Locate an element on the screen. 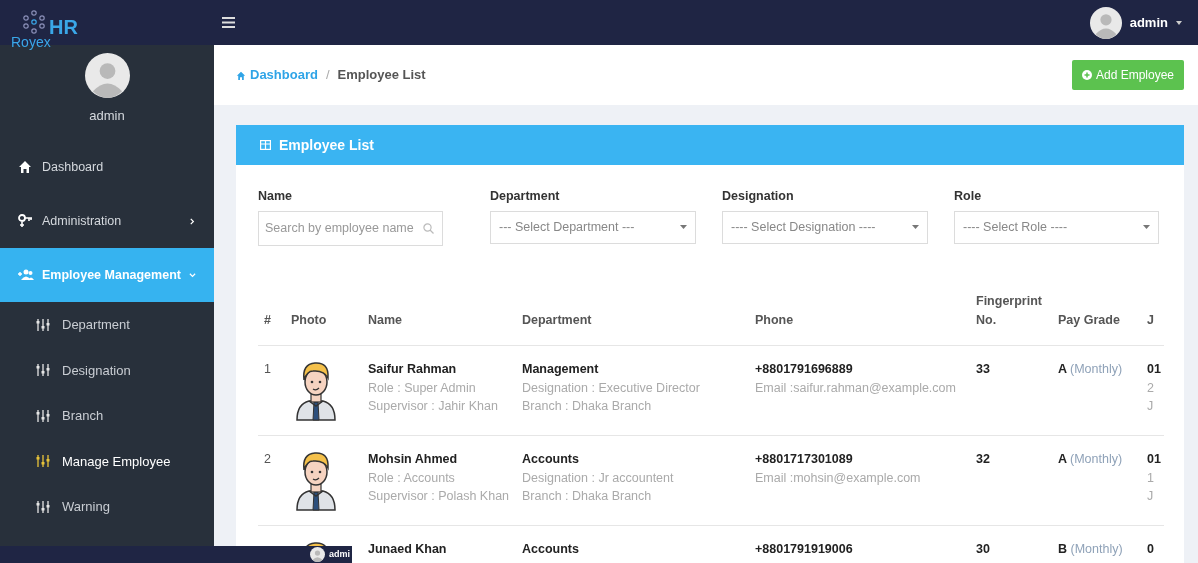  pay-grade: B (Monthly) is located at coordinates (1091, 550).